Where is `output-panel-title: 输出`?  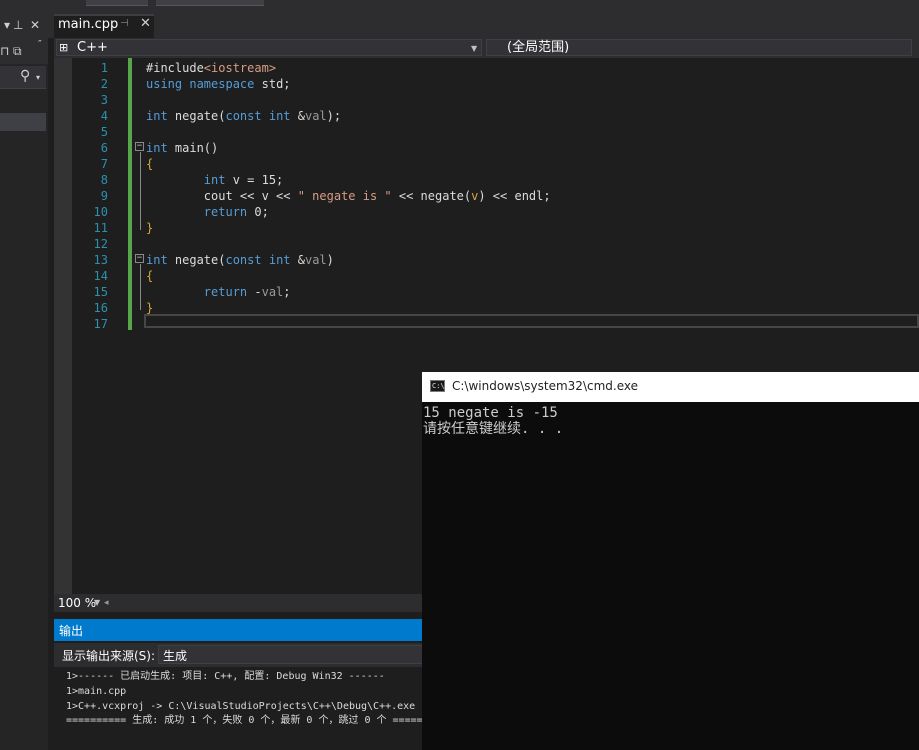 output-panel-title: 输出 is located at coordinates (71, 631).